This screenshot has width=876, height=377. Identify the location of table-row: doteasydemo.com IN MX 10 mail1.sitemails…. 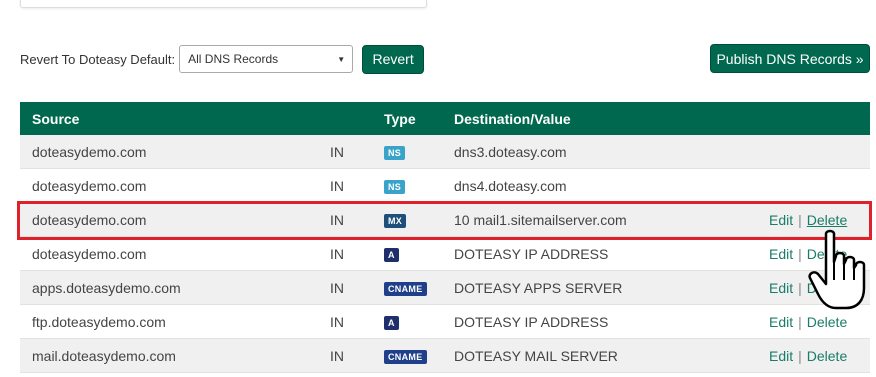
(445, 219).